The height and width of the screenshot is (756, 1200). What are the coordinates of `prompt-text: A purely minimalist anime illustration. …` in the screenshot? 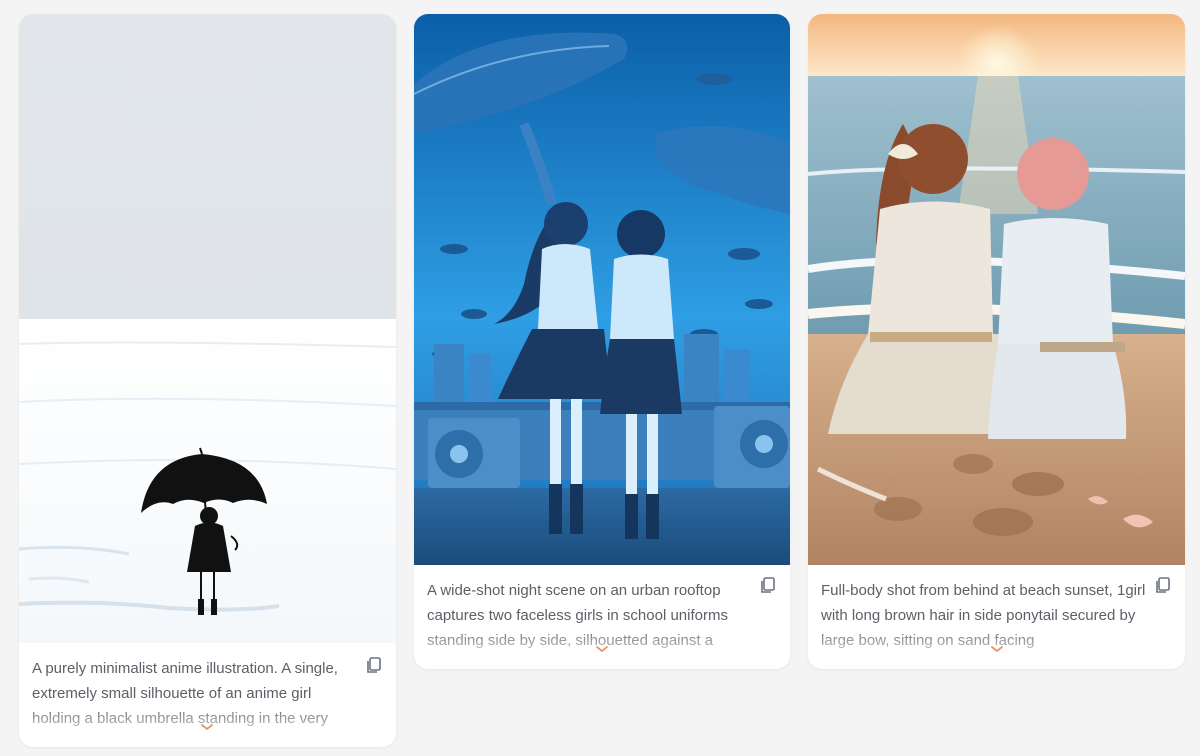 It's located at (185, 693).